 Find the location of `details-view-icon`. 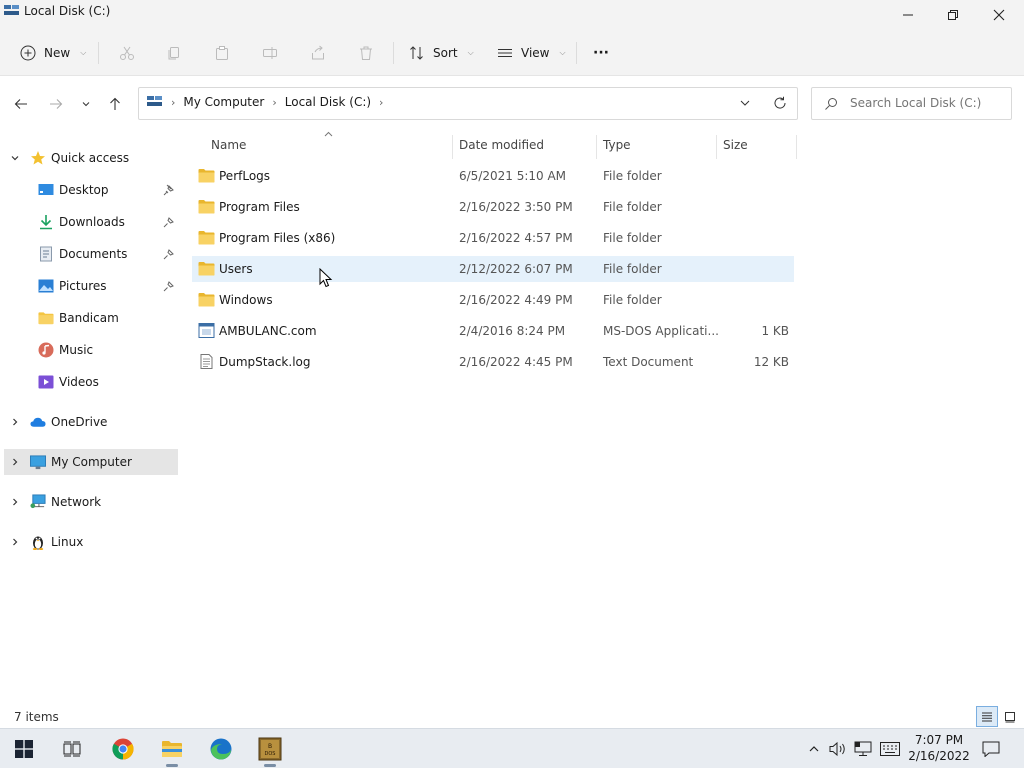

details-view-icon is located at coordinates (987, 716).